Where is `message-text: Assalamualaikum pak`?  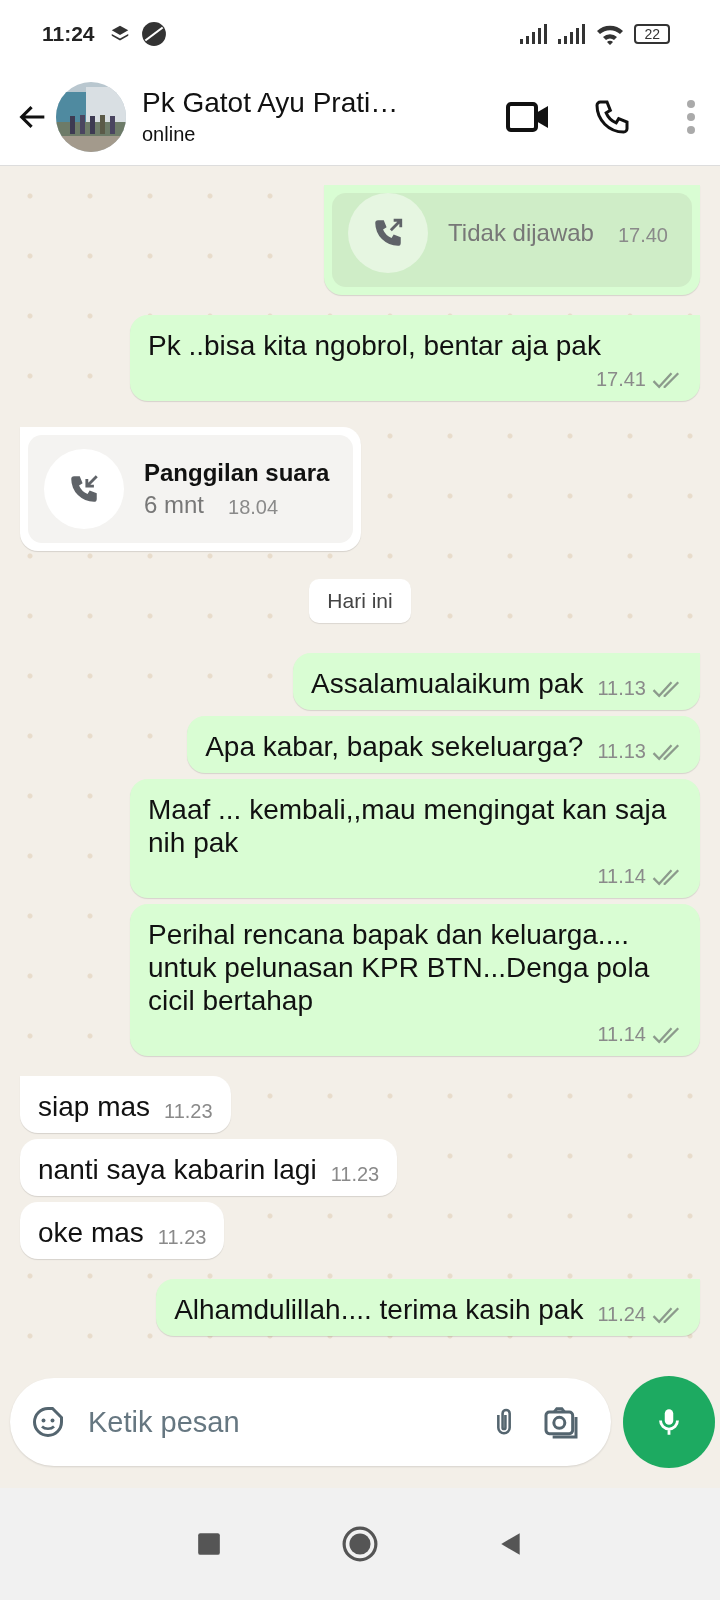
message-text: Assalamualaikum pak is located at coordinates (447, 683).